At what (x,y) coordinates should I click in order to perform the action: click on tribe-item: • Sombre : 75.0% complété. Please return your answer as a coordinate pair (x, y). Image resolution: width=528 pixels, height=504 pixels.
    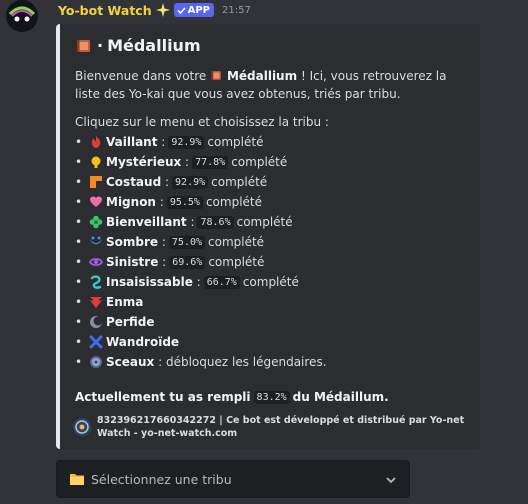
    Looking at the image, I should click on (170, 242).